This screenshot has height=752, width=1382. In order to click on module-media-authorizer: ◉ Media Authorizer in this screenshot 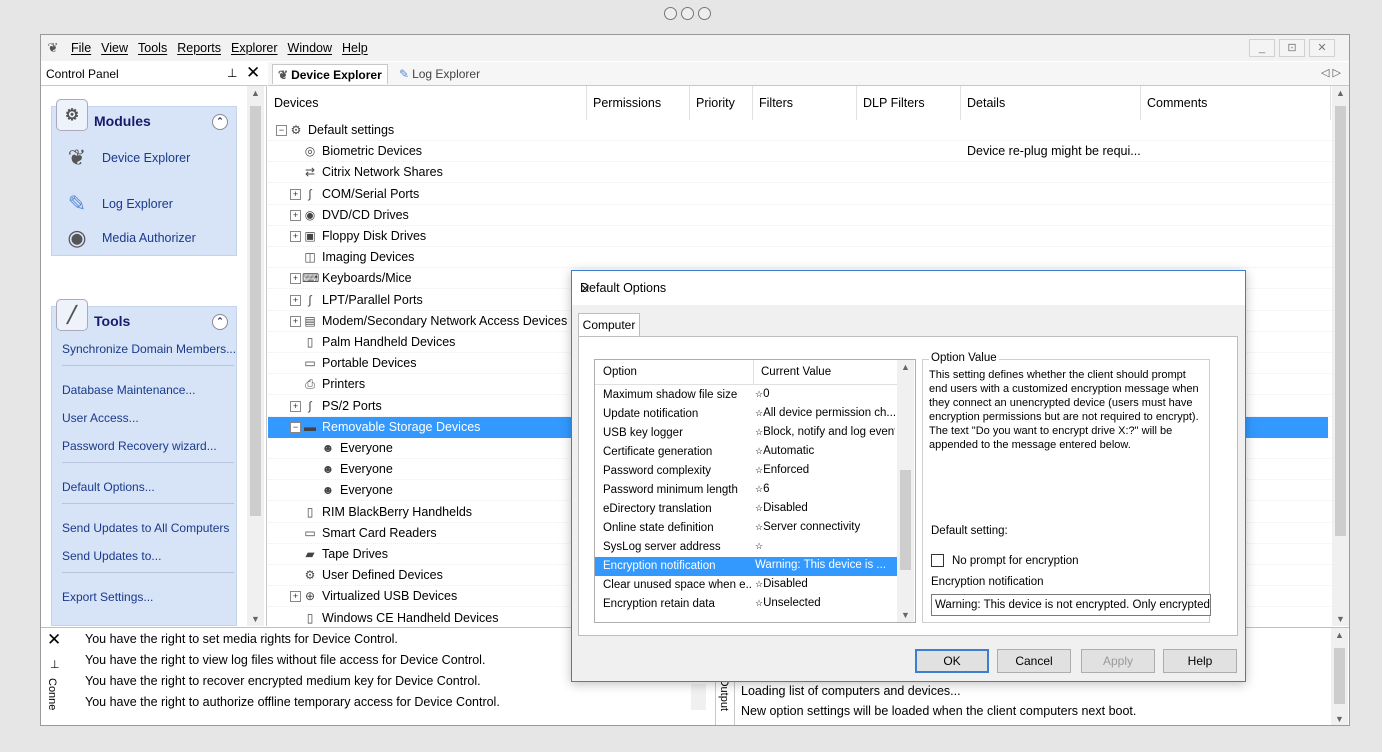, I will do `click(127, 238)`.